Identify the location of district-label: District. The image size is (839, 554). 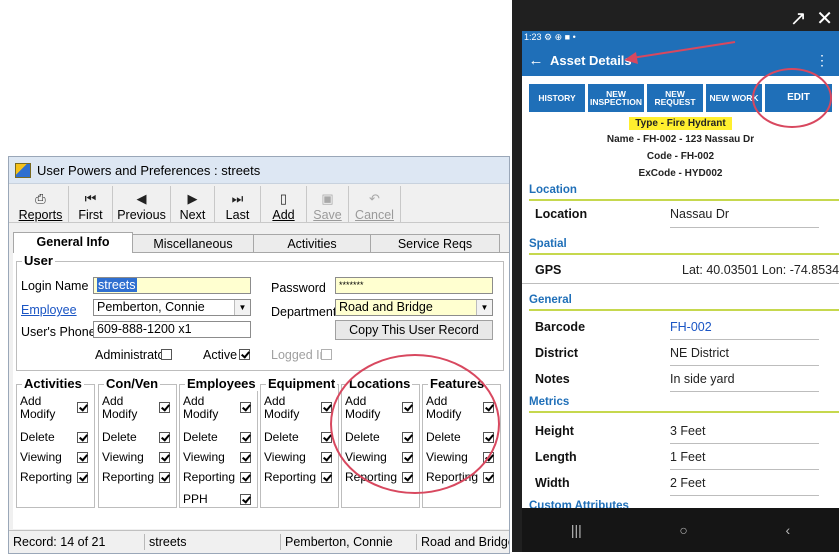
(557, 353).